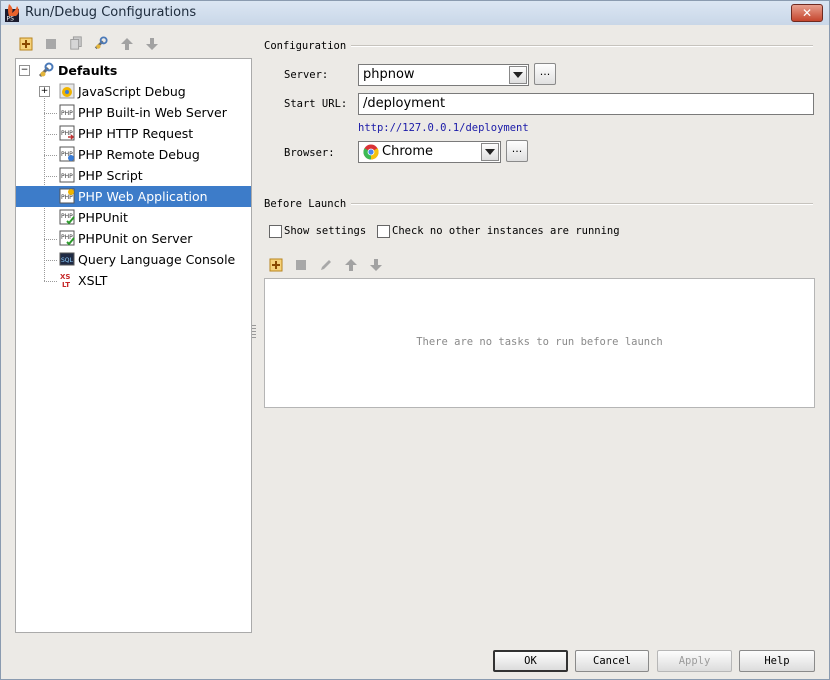 The height and width of the screenshot is (680, 830). Describe the element at coordinates (316, 104) in the screenshot. I see `start-url-label: Start URL:` at that location.